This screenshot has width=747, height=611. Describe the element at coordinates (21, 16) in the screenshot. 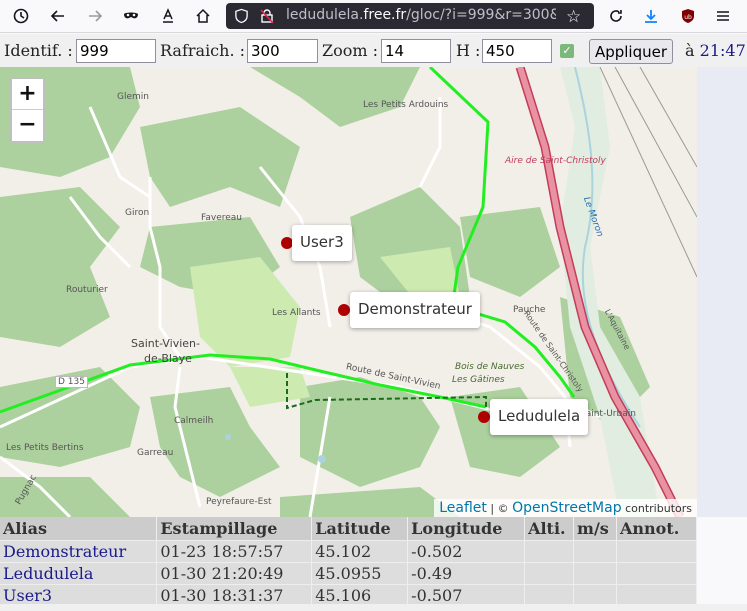

I see `history-icon` at that location.